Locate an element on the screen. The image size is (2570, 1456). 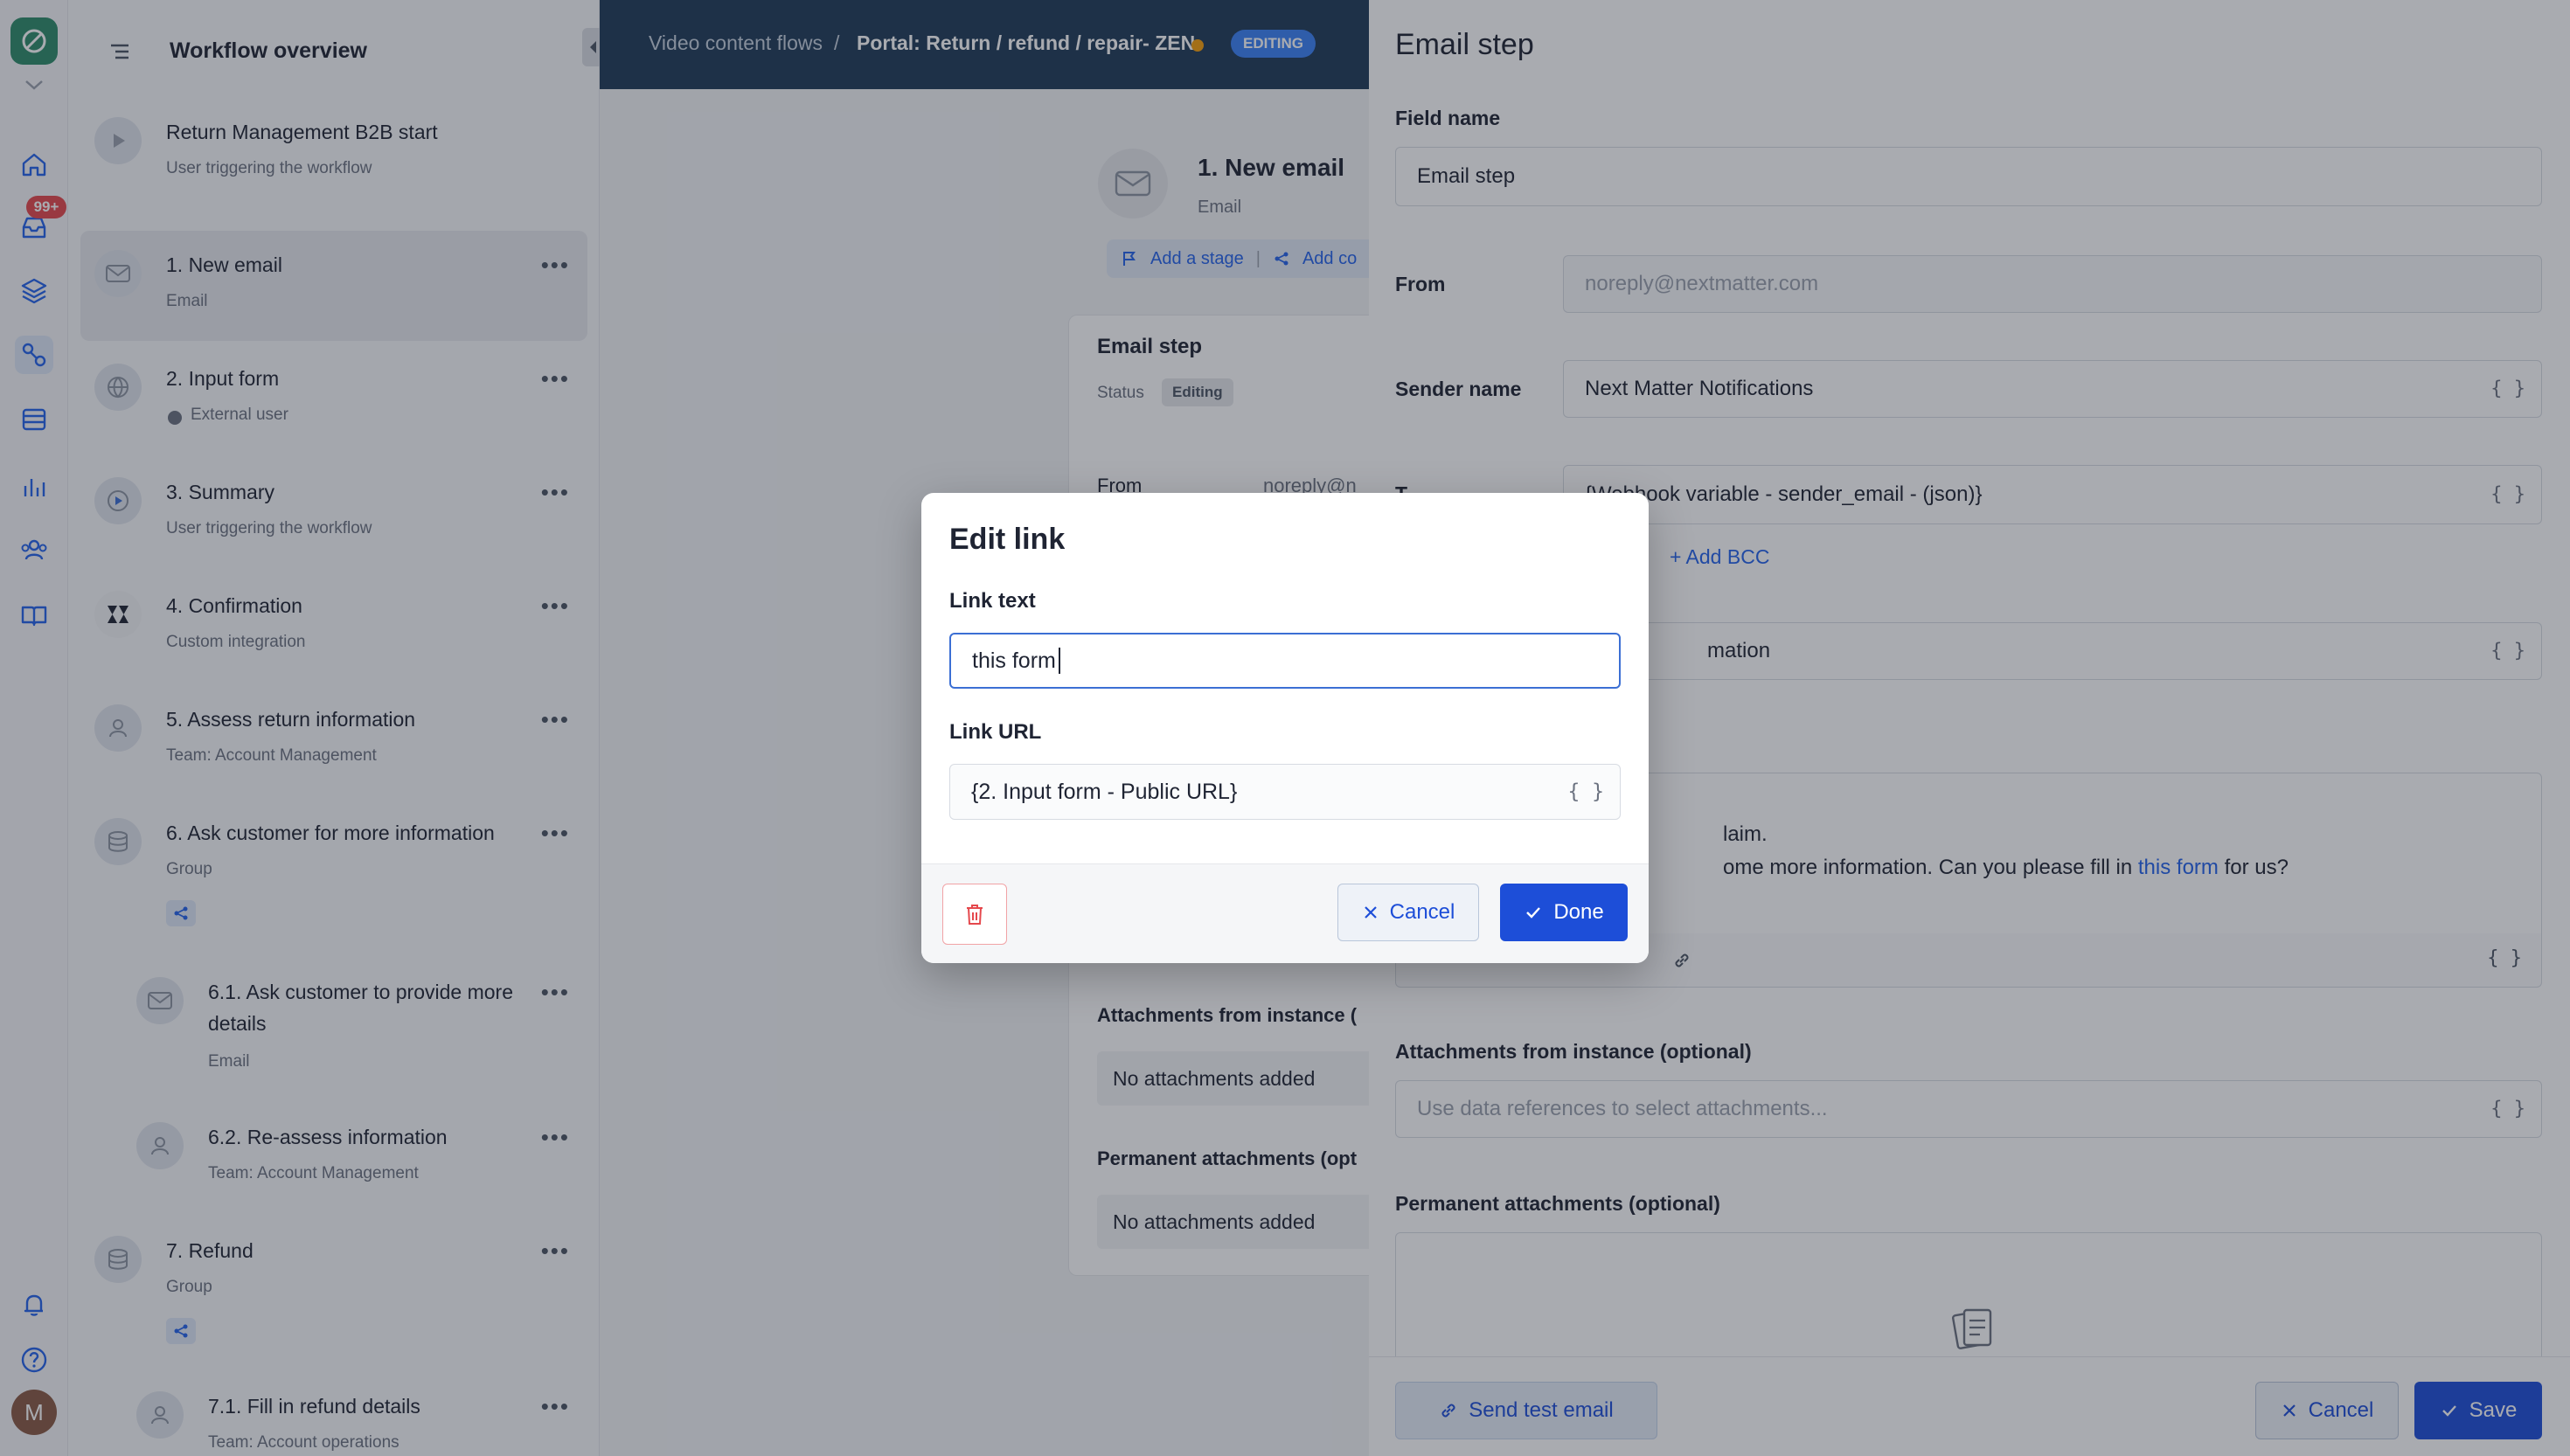
text-caret is located at coordinates (1059, 661).